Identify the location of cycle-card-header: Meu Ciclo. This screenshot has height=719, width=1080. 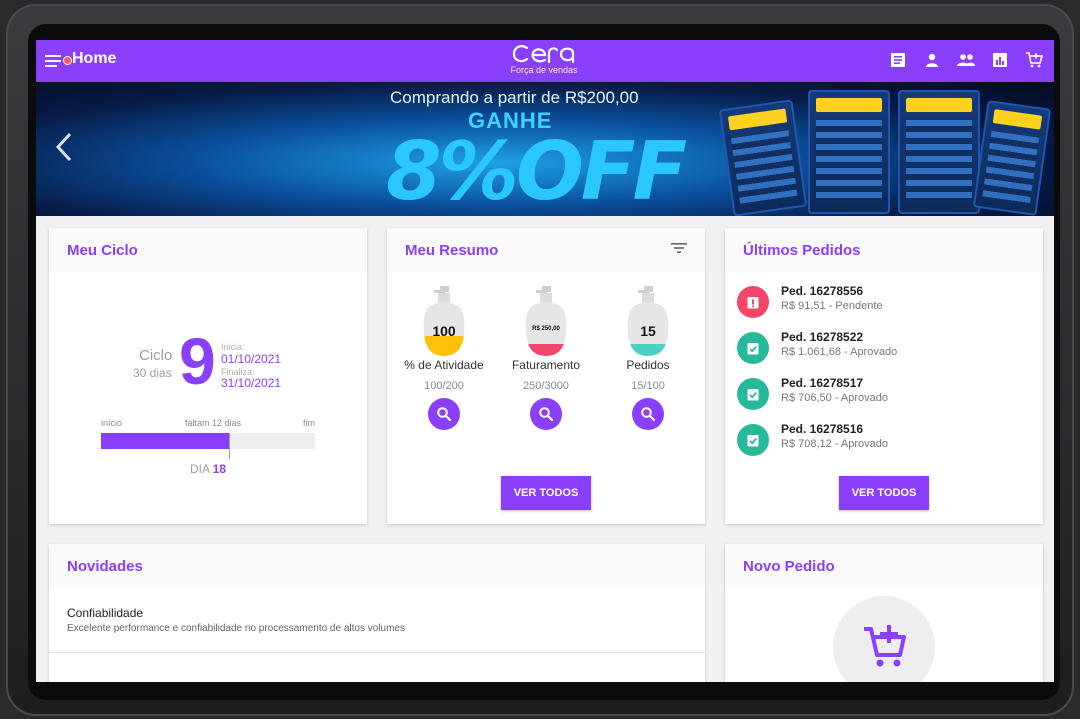
(208, 250).